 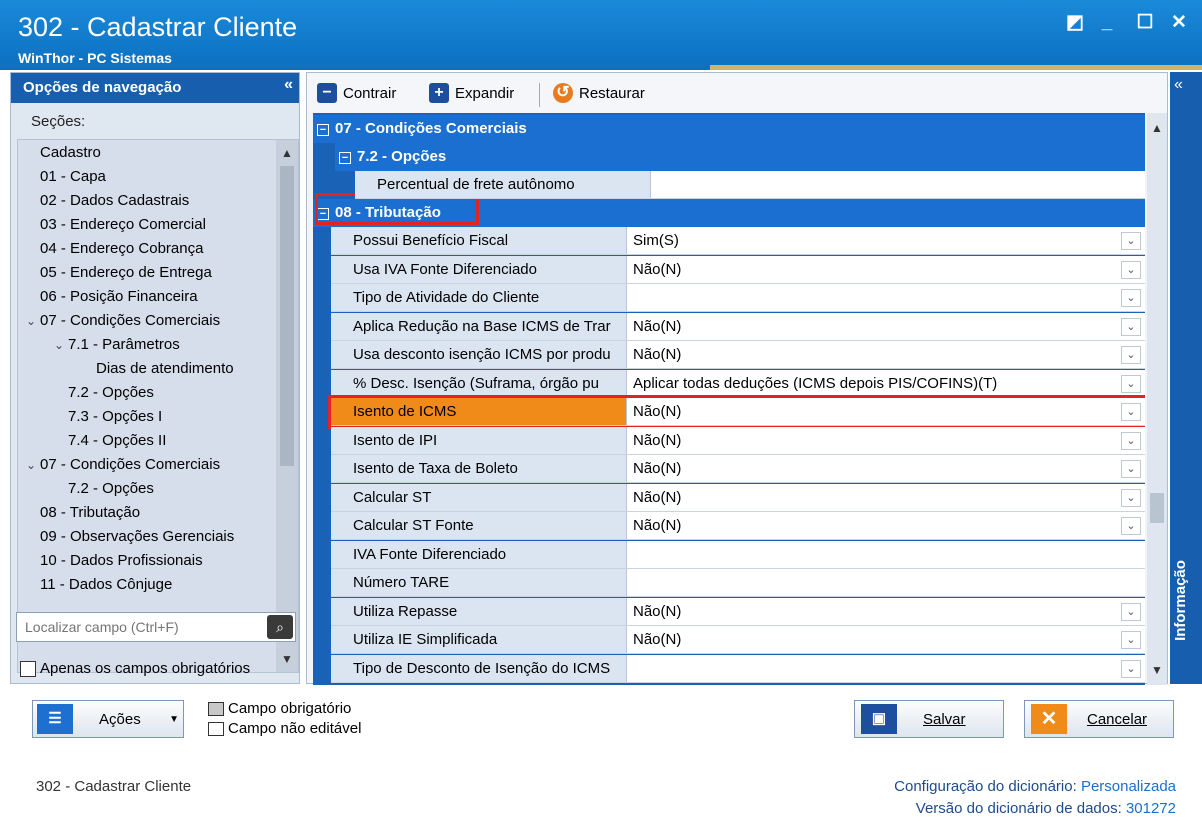 I want to click on restore-button: ↺ Restaurar, so click(x=599, y=93).